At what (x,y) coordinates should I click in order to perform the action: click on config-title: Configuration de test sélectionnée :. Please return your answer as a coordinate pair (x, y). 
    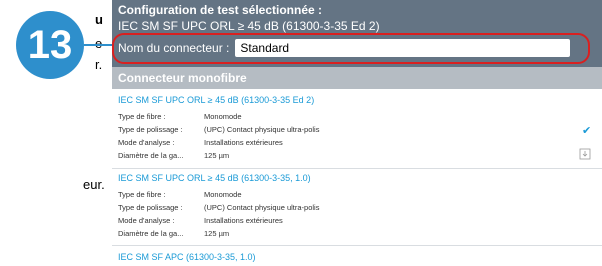
    Looking at the image, I should click on (220, 10).